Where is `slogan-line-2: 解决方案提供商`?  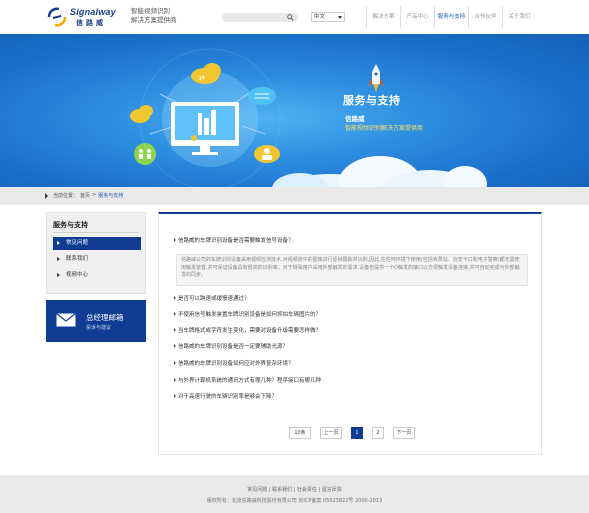 slogan-line-2: 解决方案提供商 is located at coordinates (154, 20).